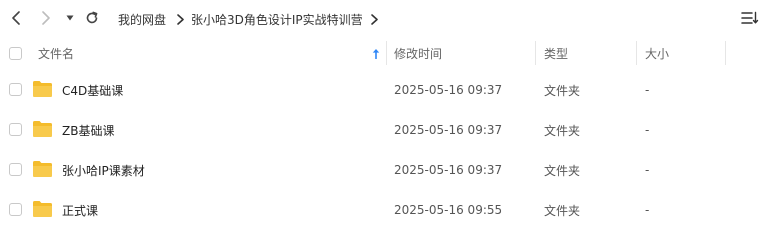 The height and width of the screenshot is (240, 767). I want to click on column-header: 文件名 修改时间 类型 大小, so click(383, 53).